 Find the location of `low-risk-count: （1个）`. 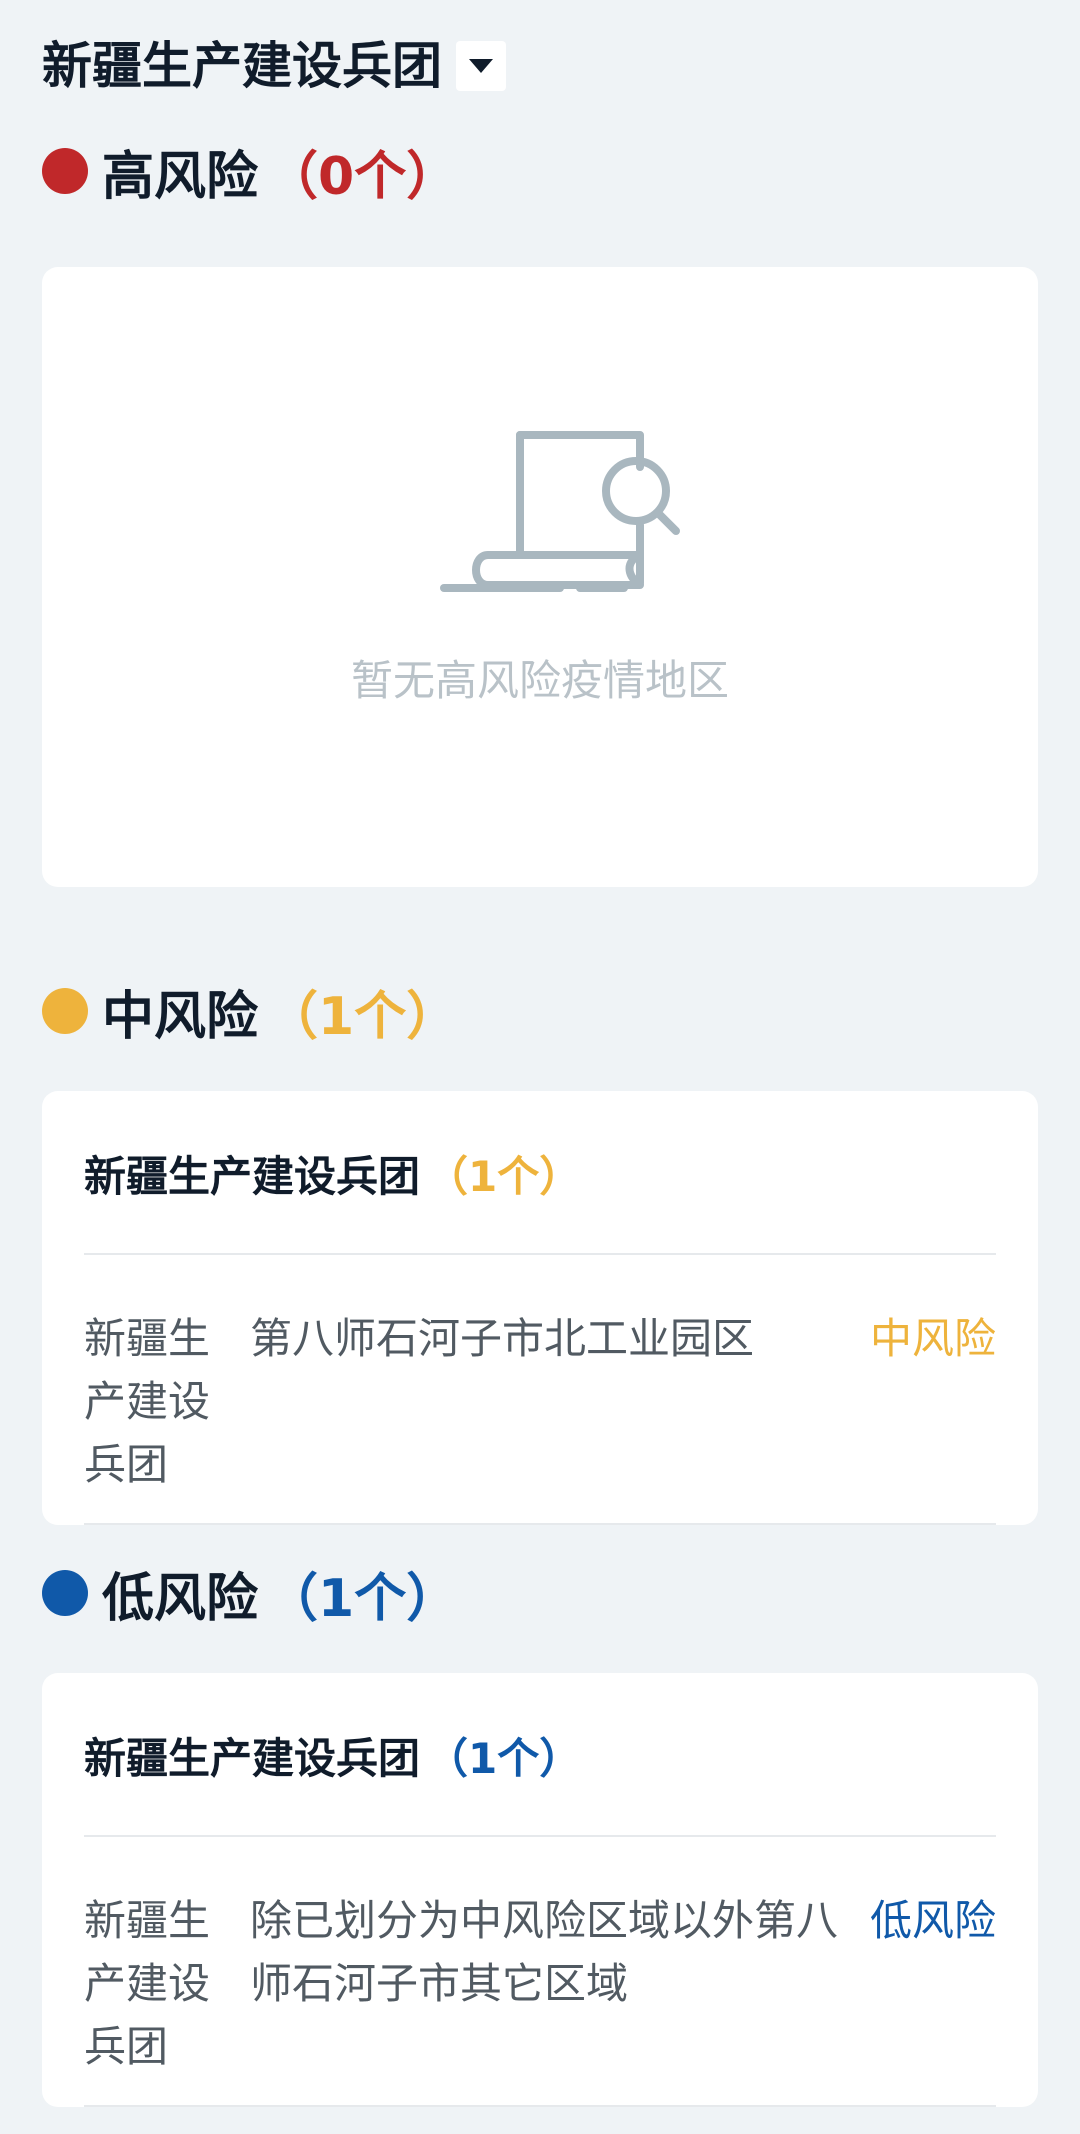

low-risk-count: （1个） is located at coordinates (362, 1598).